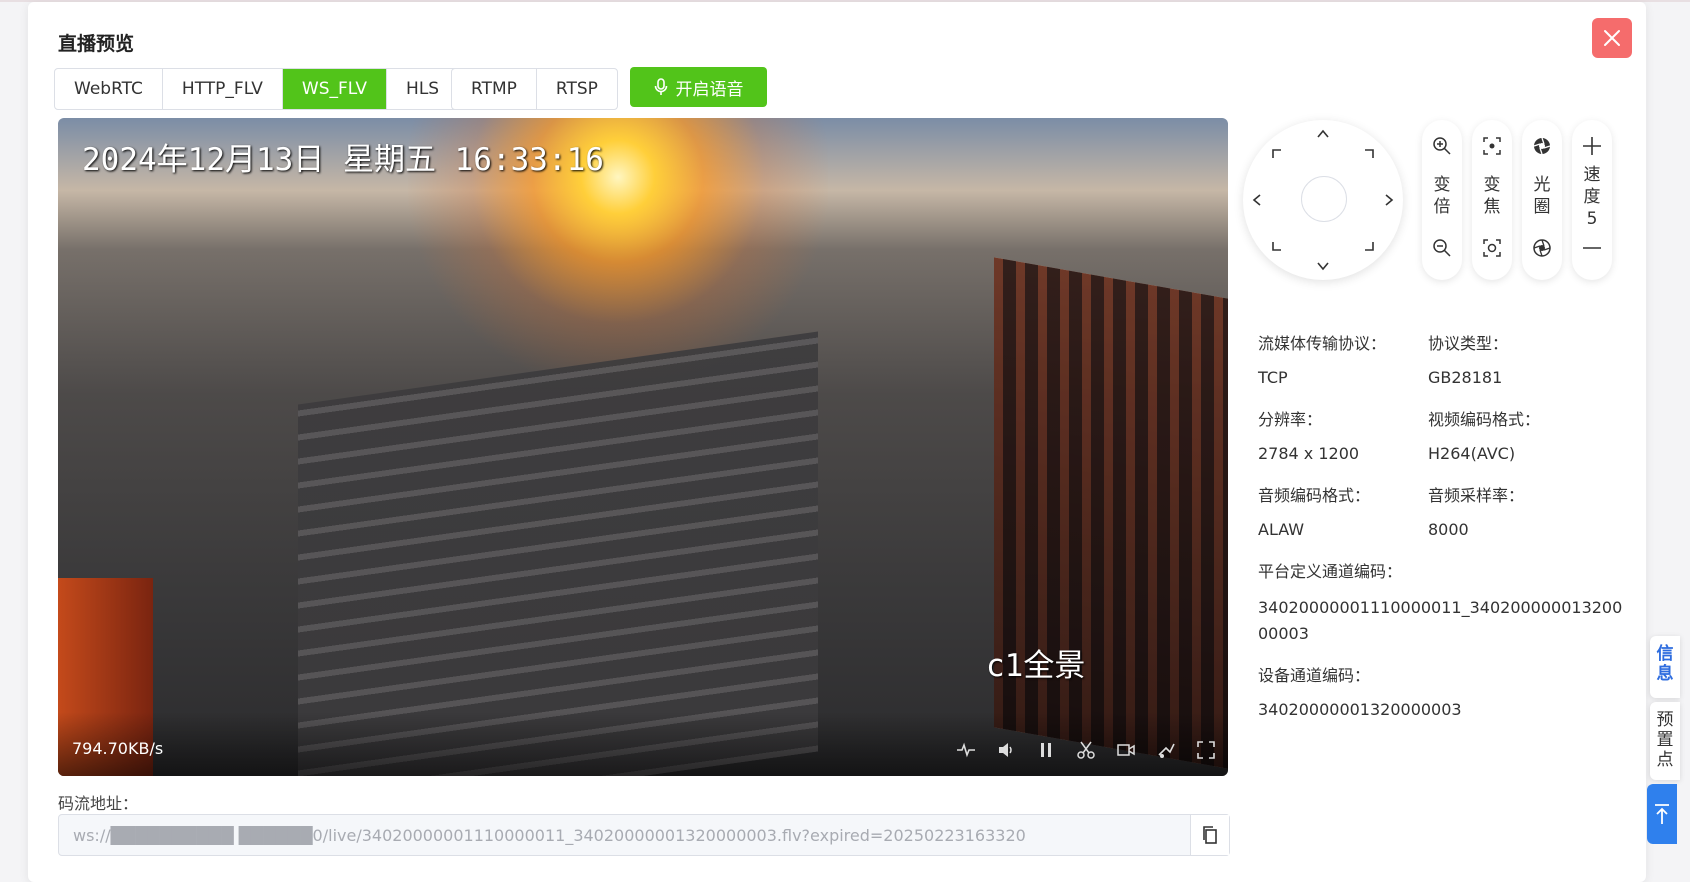  I want to click on protocol-type-value: GB28181, so click(1465, 377).